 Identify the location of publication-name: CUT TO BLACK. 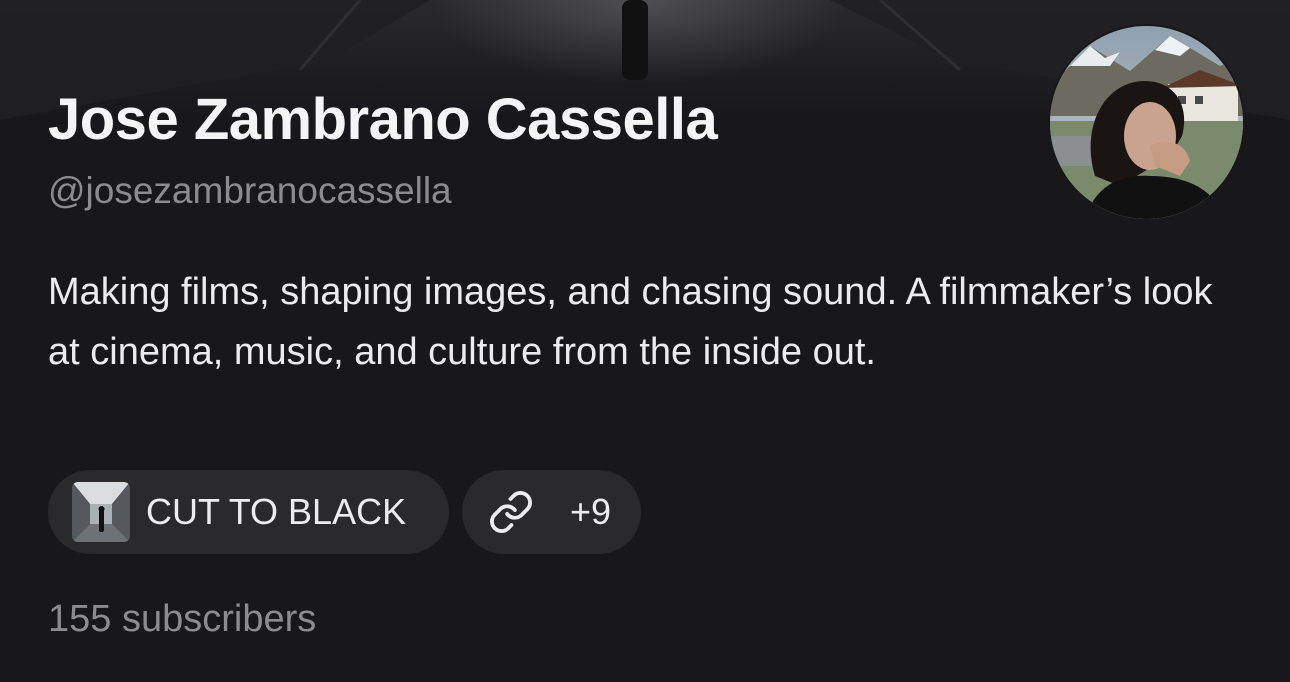
(276, 511).